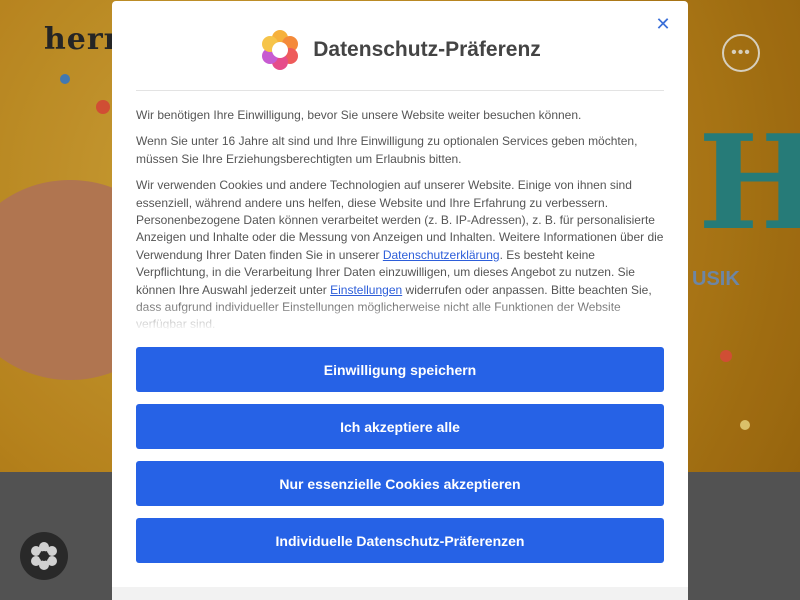 The height and width of the screenshot is (600, 800). Describe the element at coordinates (280, 50) in the screenshot. I see `flower-logo-icon` at that location.